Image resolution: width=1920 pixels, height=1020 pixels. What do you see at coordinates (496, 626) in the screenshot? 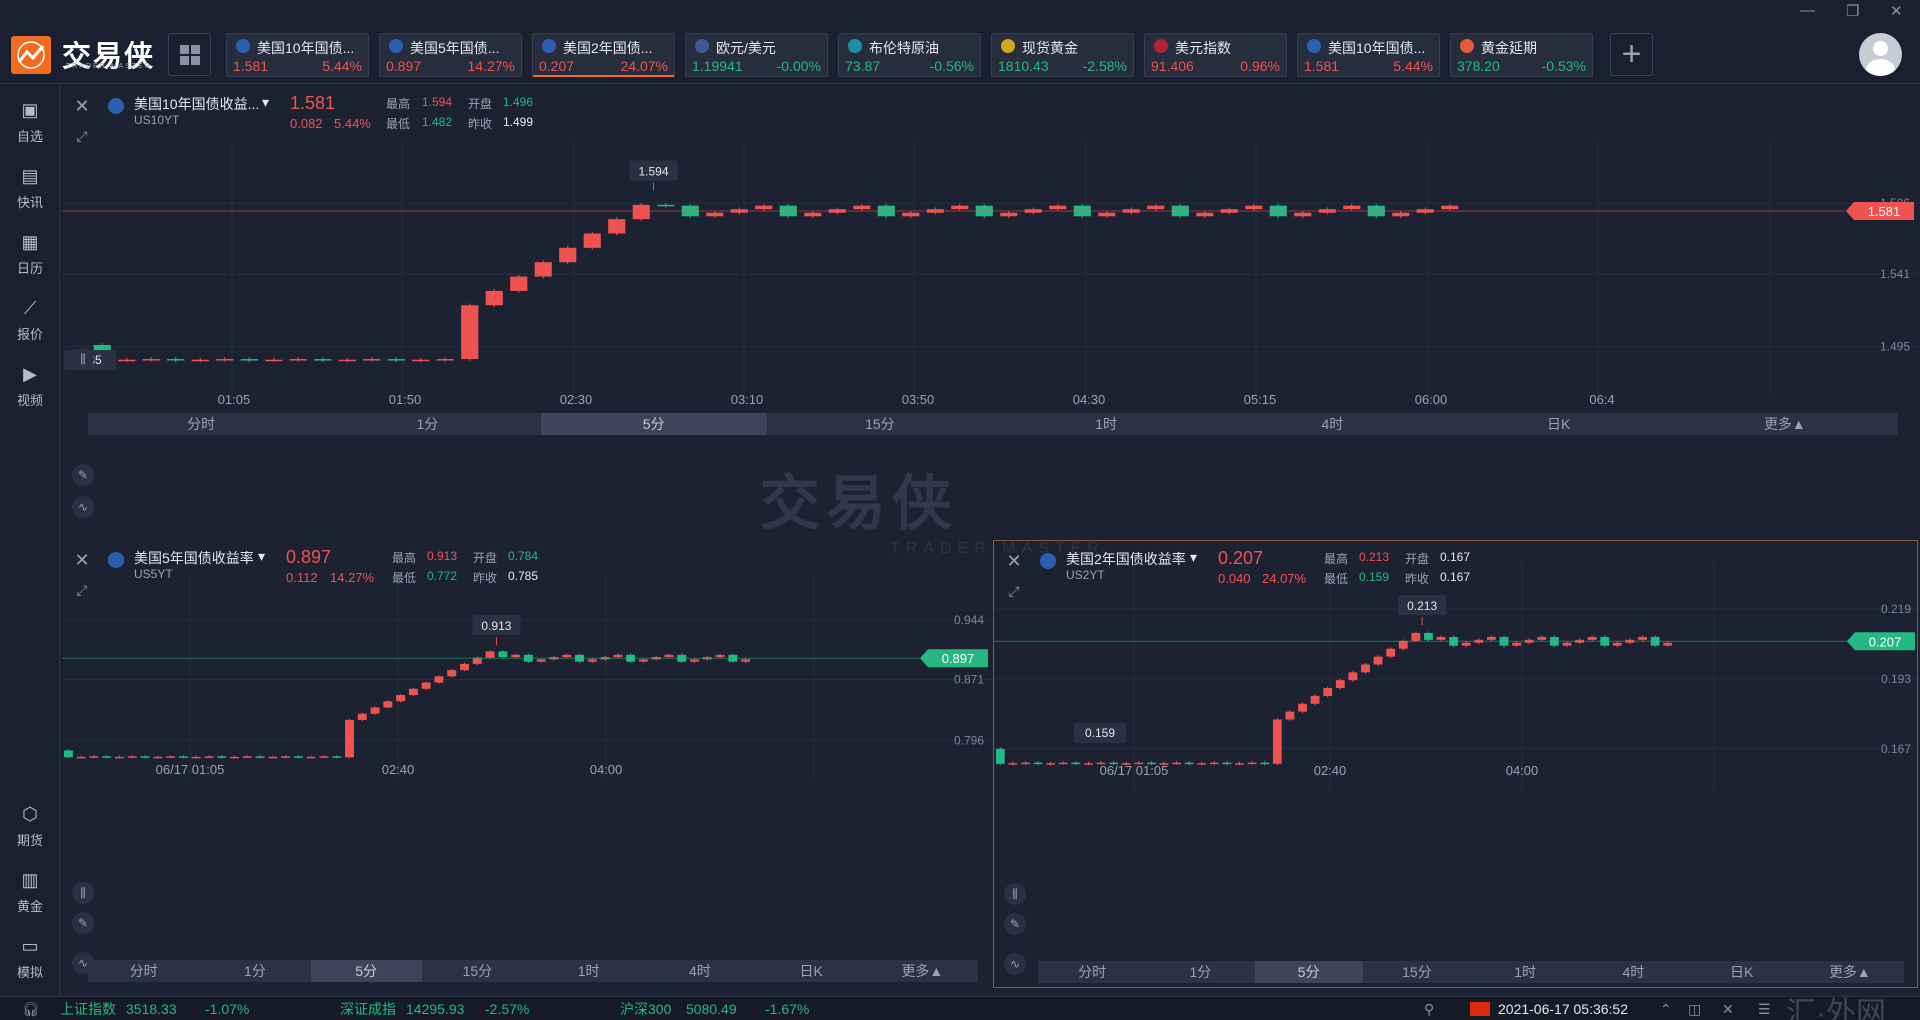
I see `high-callout-label: 0.913` at bounding box center [496, 626].